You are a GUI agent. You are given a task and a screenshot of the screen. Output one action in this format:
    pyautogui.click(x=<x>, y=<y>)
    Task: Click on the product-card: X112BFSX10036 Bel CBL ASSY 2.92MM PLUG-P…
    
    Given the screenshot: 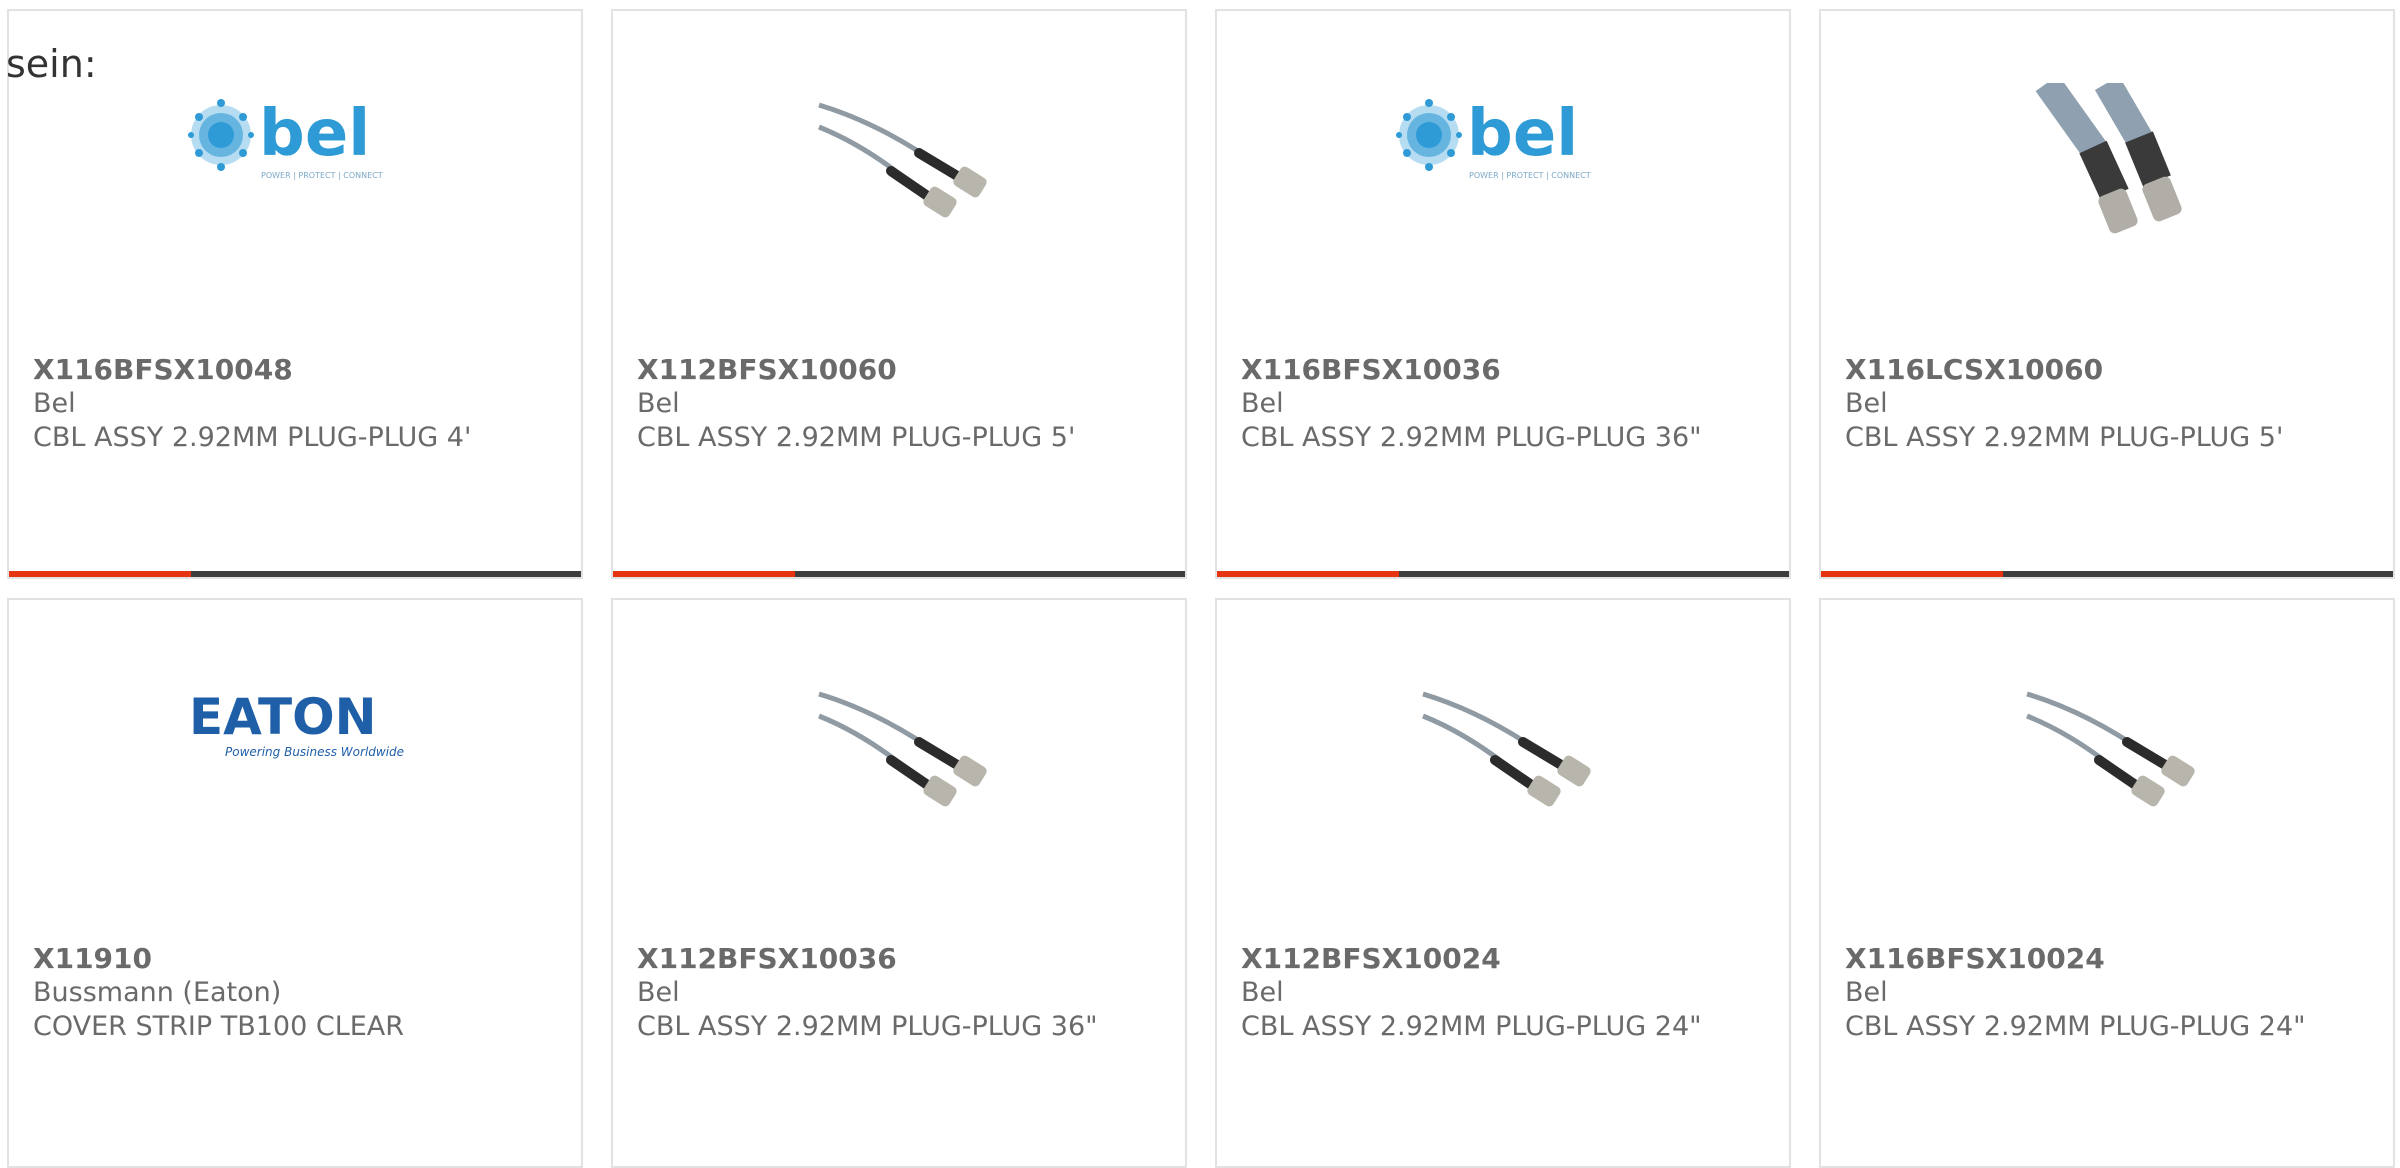 What is the action you would take?
    pyautogui.click(x=899, y=883)
    